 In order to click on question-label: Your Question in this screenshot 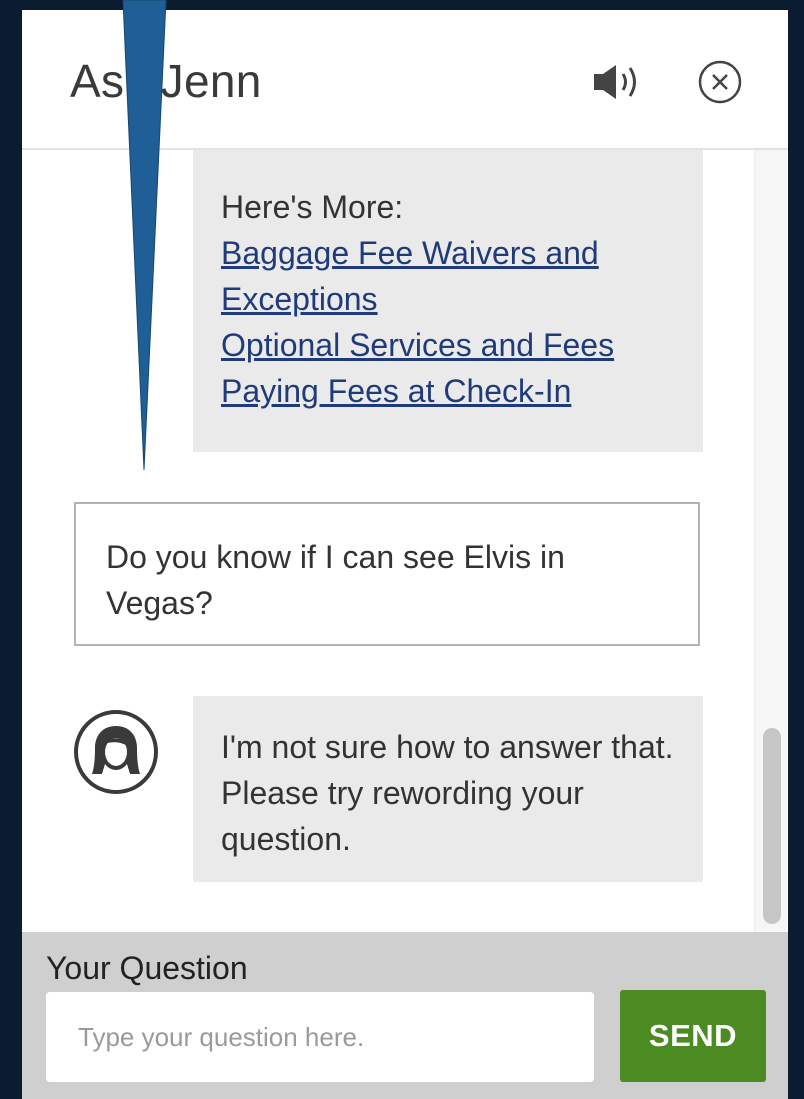, I will do `click(147, 968)`.